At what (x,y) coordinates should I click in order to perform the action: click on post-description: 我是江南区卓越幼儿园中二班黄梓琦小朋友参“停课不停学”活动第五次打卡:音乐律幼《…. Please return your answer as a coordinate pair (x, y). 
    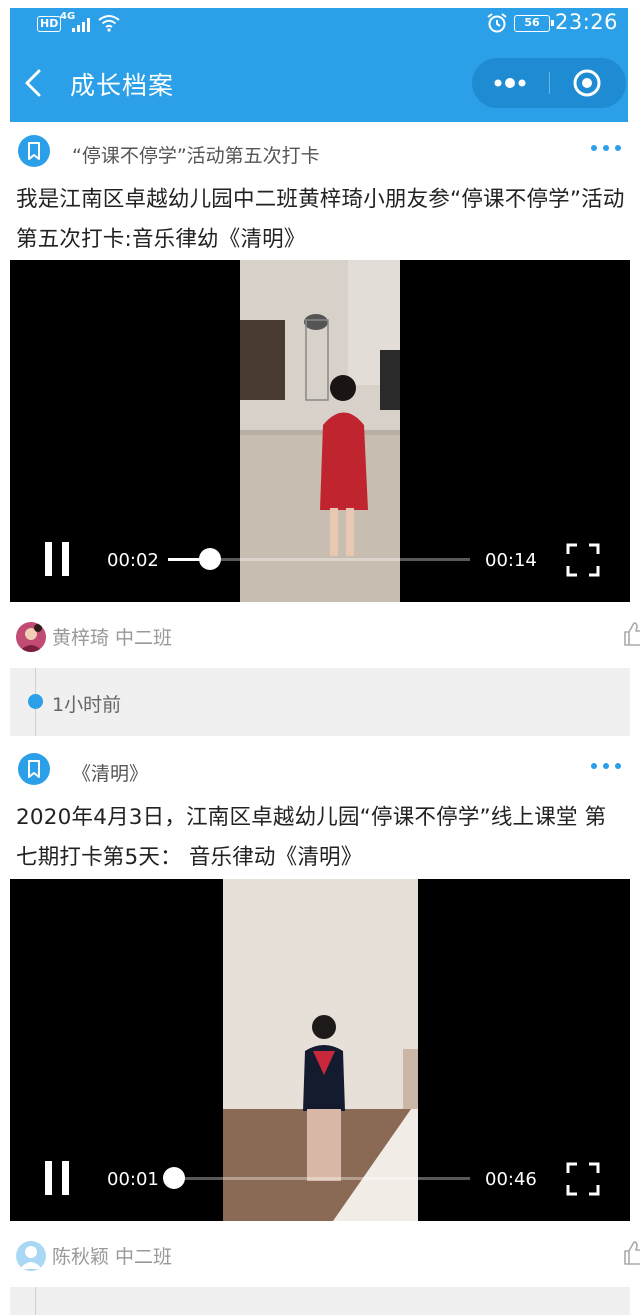
    Looking at the image, I should click on (320, 219).